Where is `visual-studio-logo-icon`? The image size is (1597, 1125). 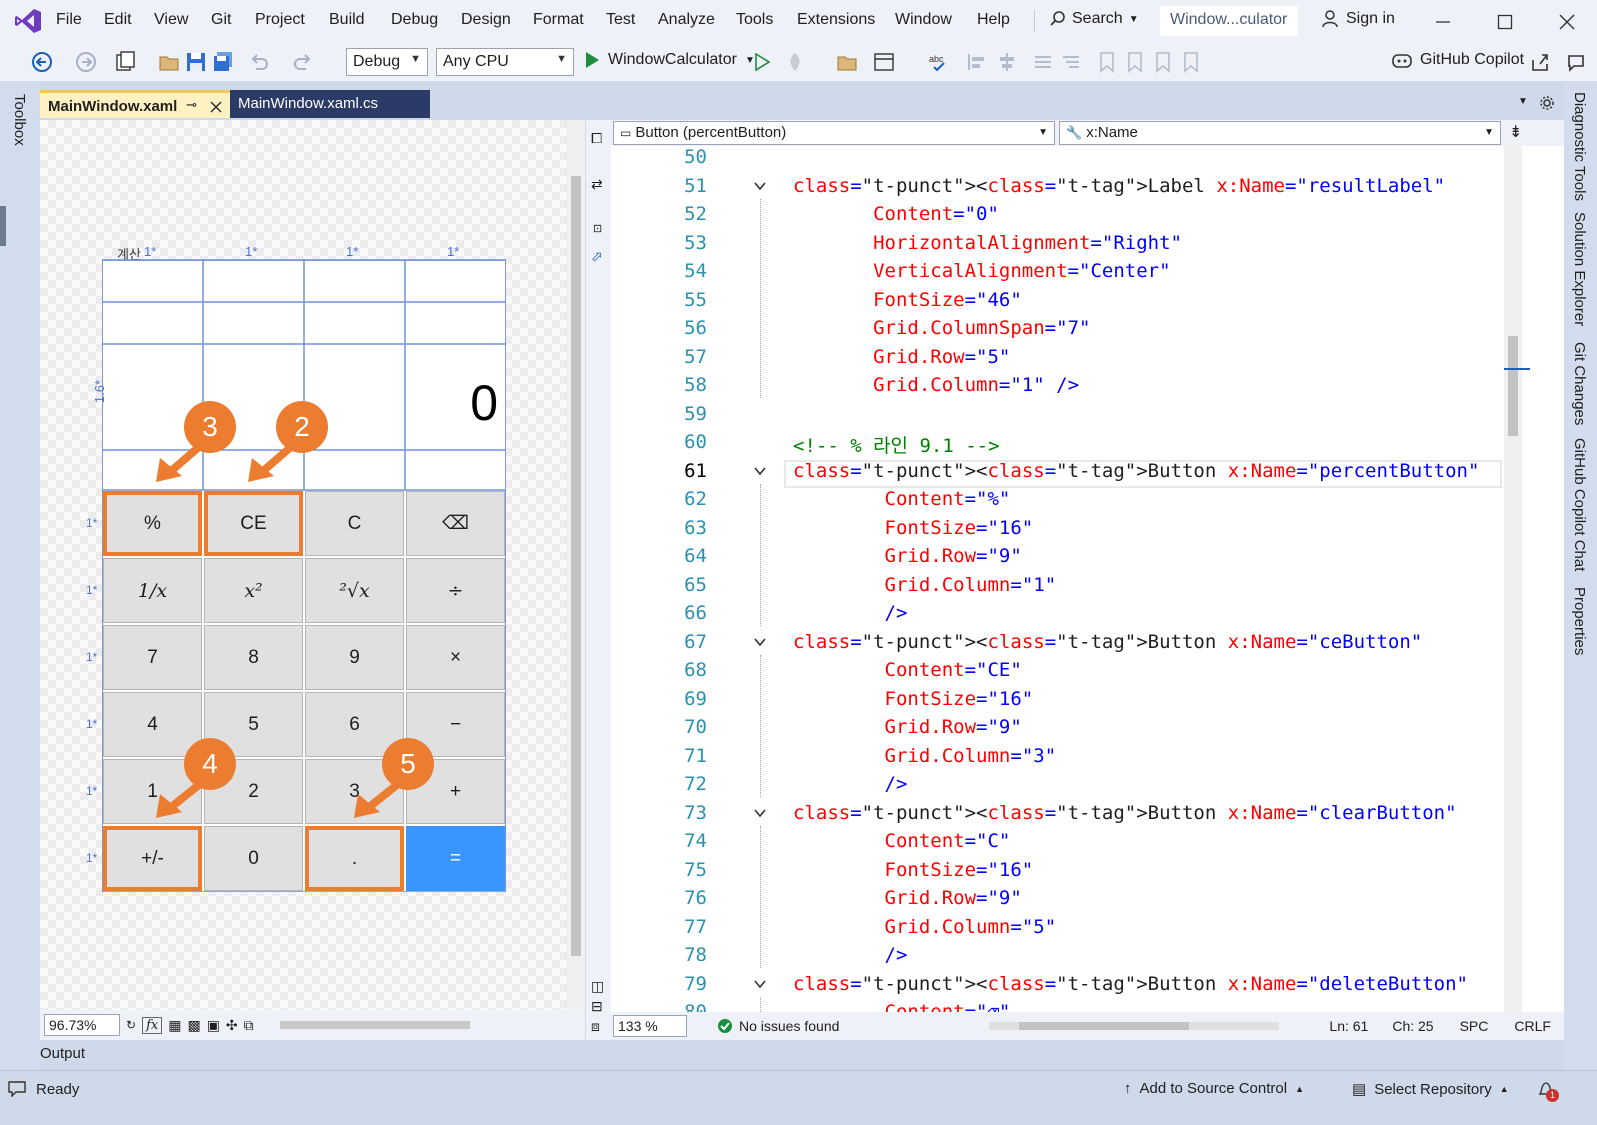 visual-studio-logo-icon is located at coordinates (28, 21).